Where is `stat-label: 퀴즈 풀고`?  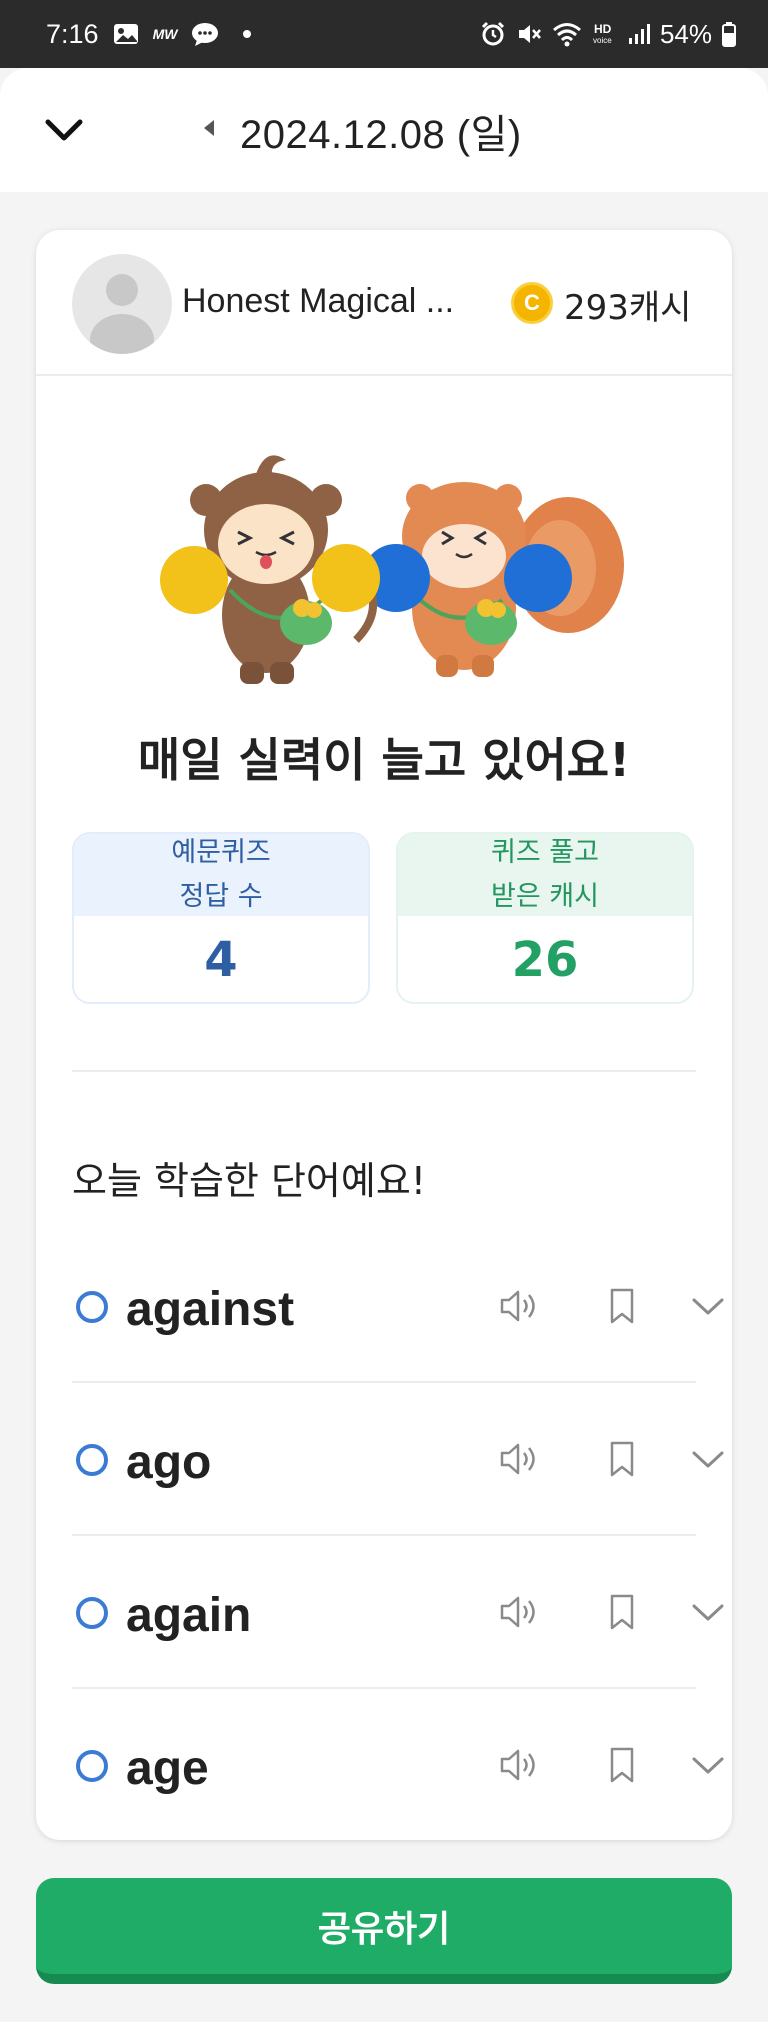 stat-label: 퀴즈 풀고 is located at coordinates (545, 852).